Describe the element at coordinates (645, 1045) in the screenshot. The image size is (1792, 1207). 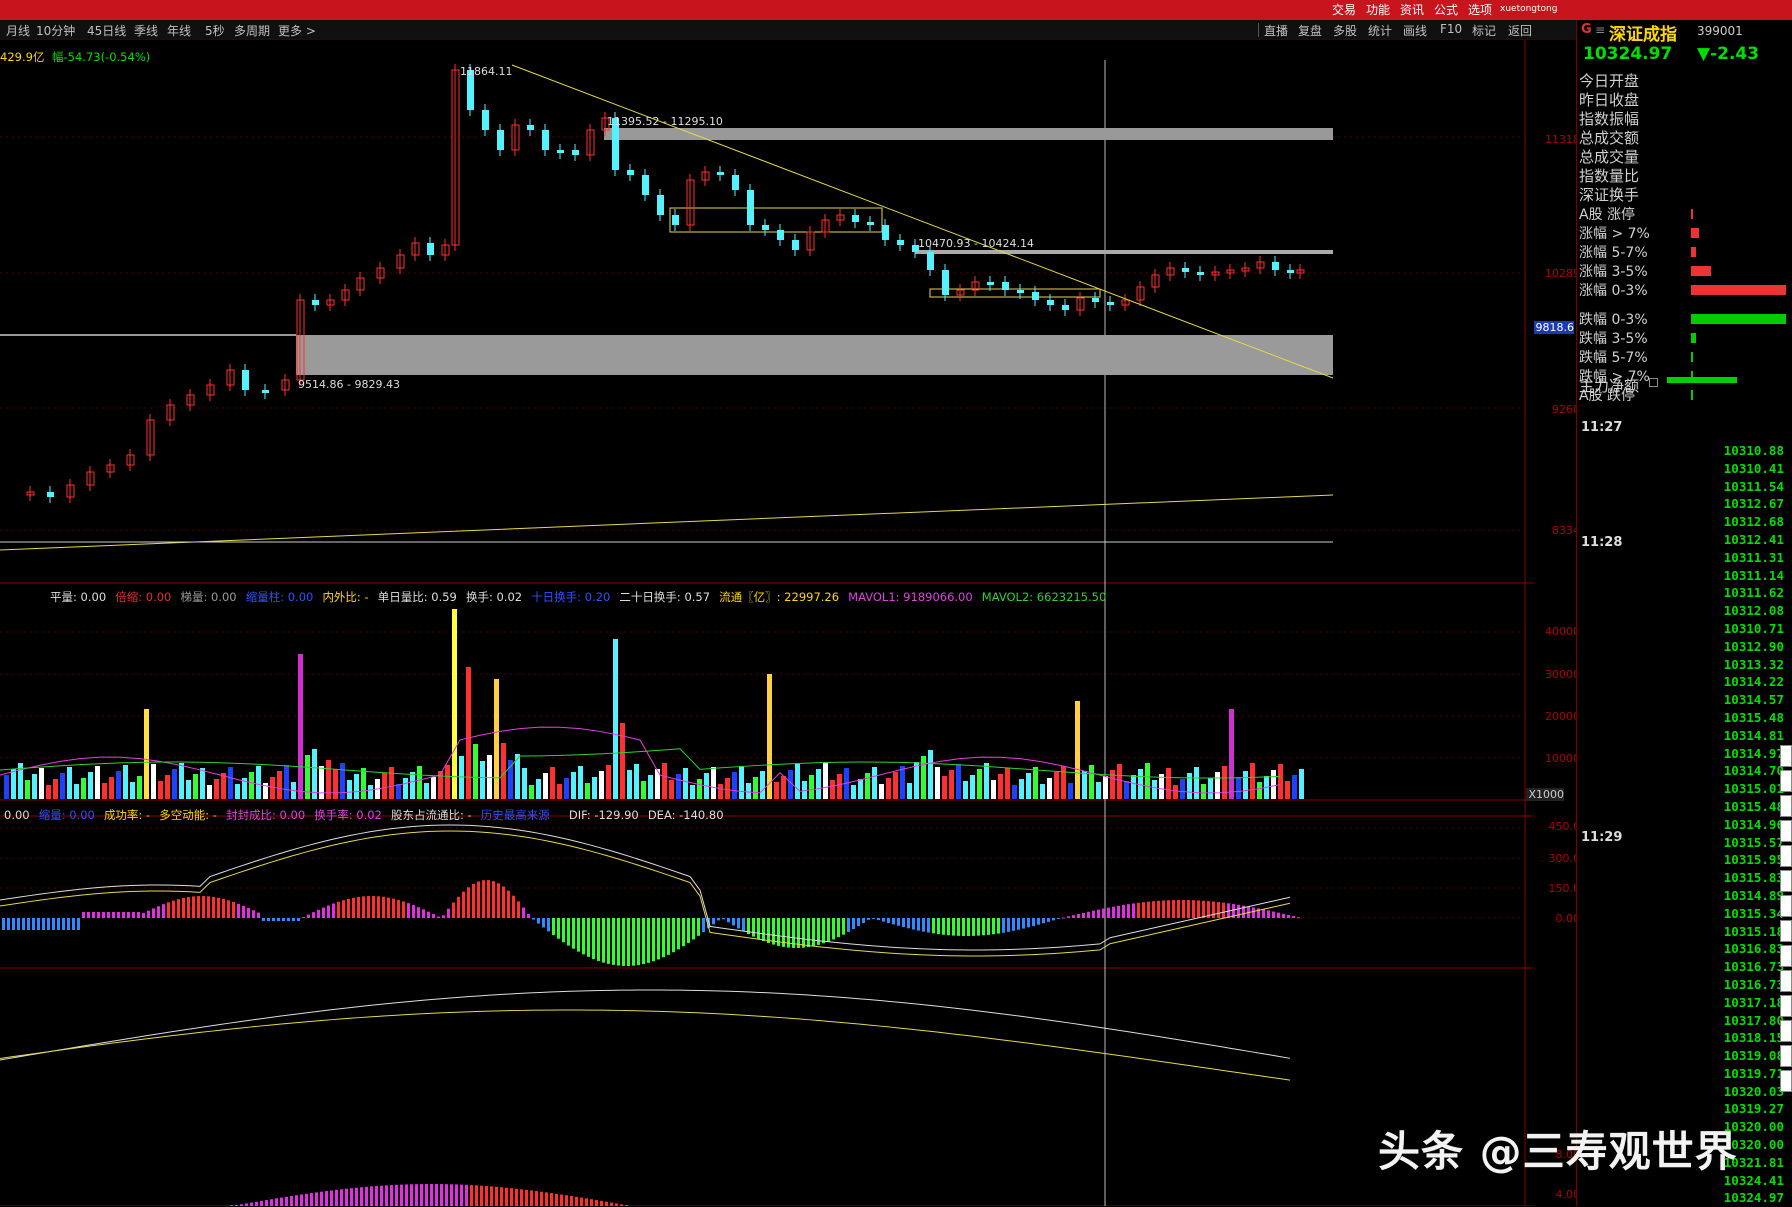
I see `lower-line` at that location.